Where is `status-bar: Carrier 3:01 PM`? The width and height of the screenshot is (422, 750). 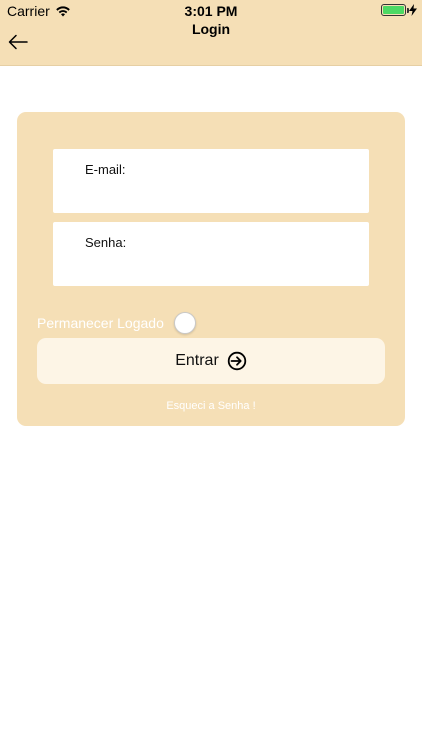
status-bar: Carrier 3:01 PM is located at coordinates (211, 11).